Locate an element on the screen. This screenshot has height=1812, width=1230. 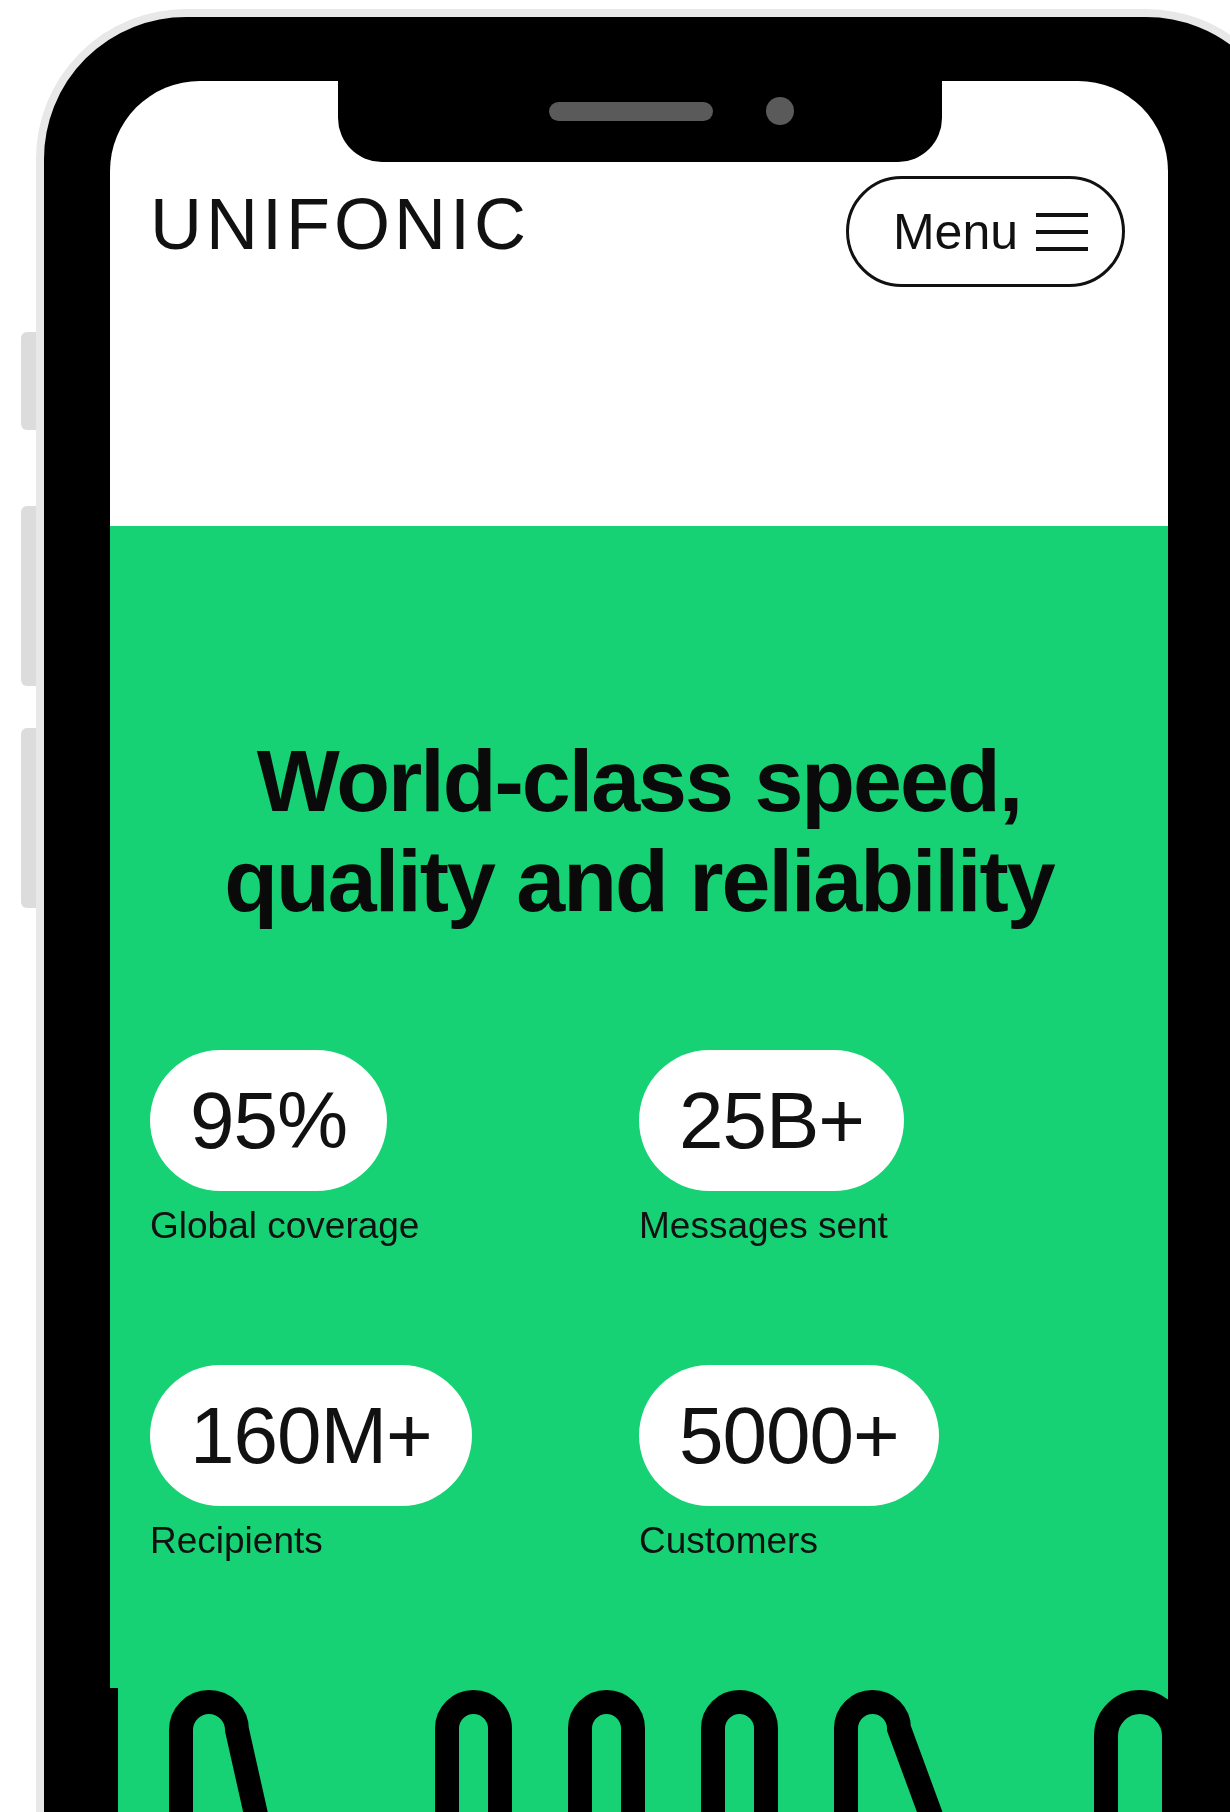
menu-icon is located at coordinates (1062, 231).